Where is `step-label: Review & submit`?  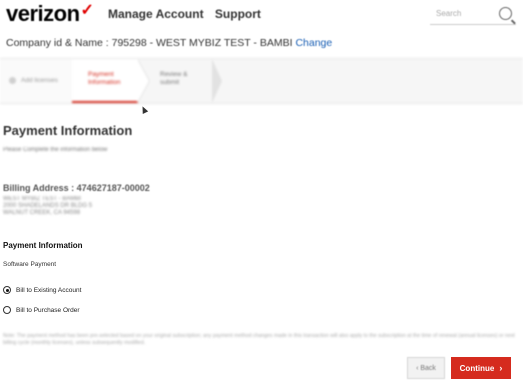
step-label: Review & submit is located at coordinates (174, 78).